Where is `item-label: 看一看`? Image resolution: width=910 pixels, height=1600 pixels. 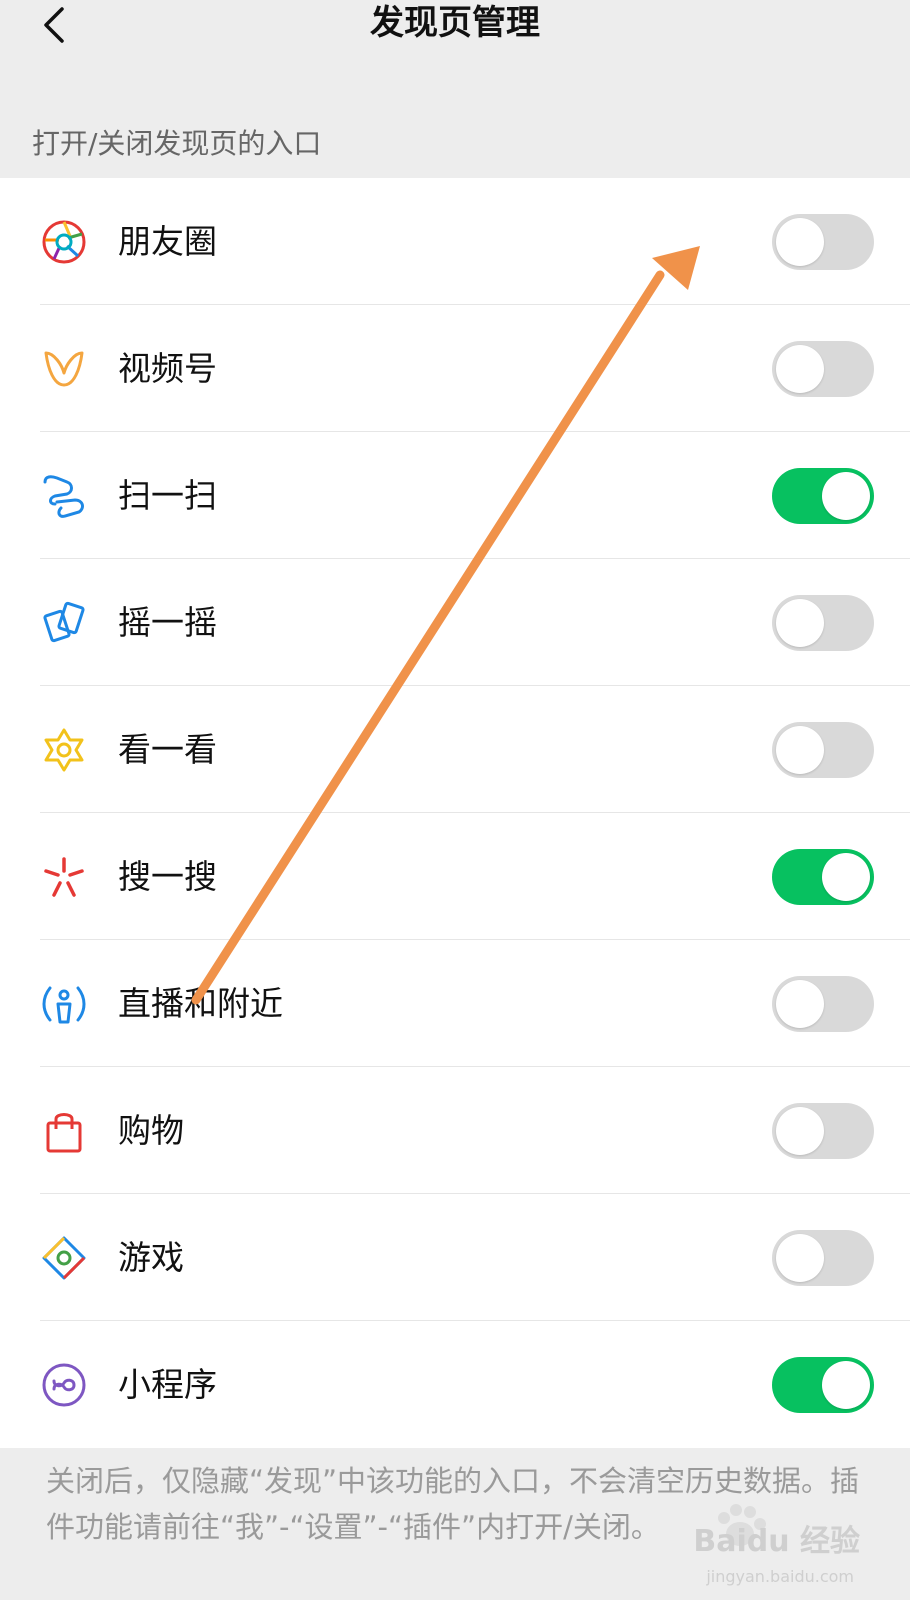 item-label: 看一看 is located at coordinates (167, 749).